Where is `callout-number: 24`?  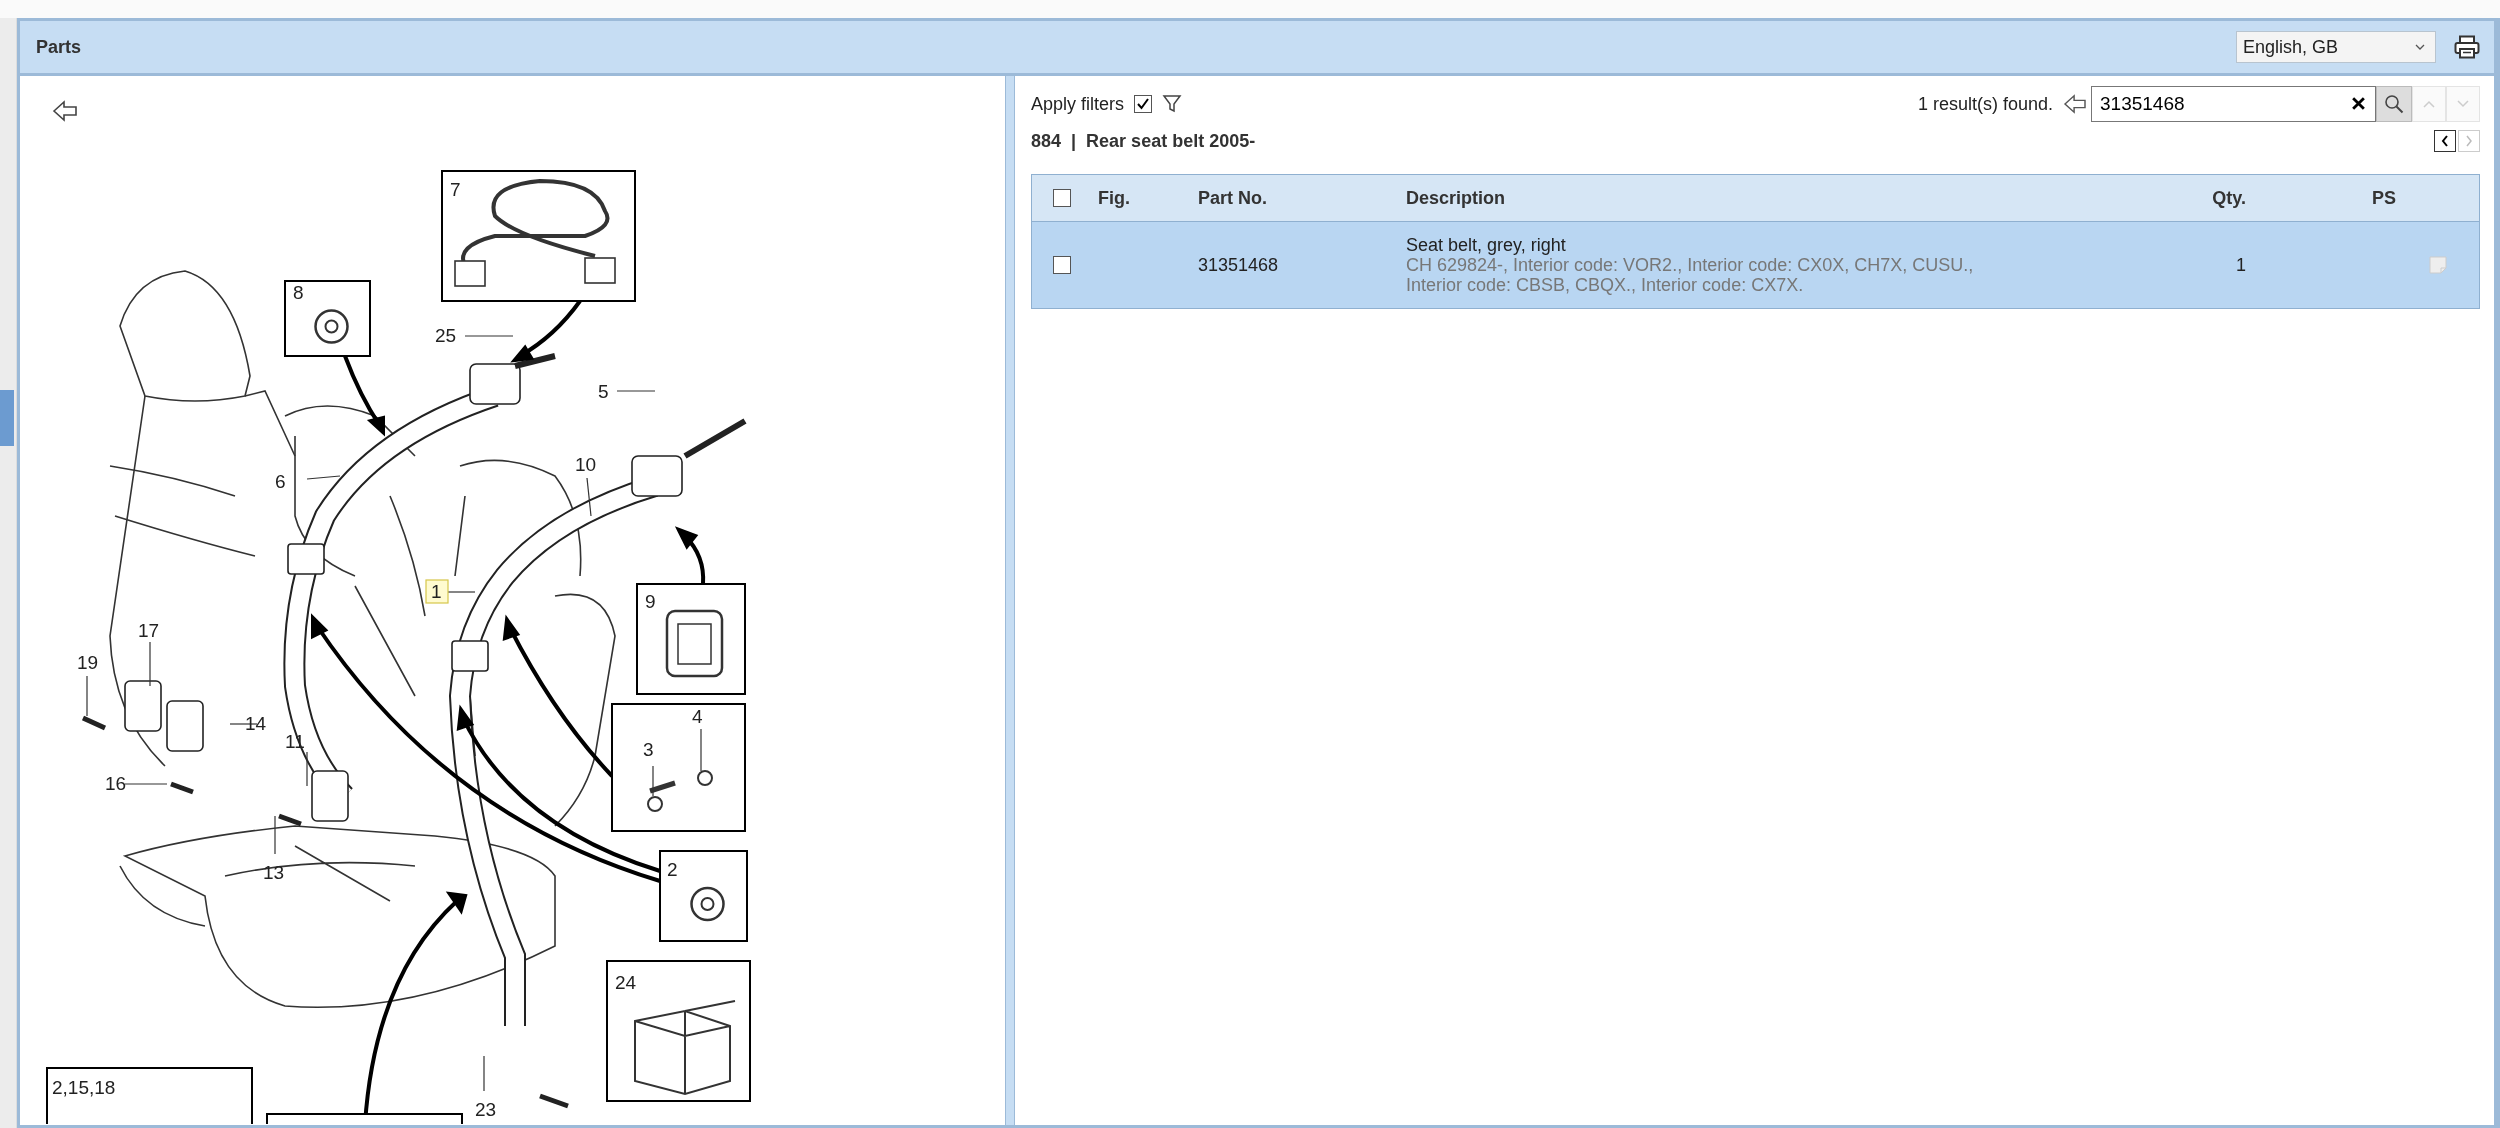
callout-number: 24 is located at coordinates (626, 982).